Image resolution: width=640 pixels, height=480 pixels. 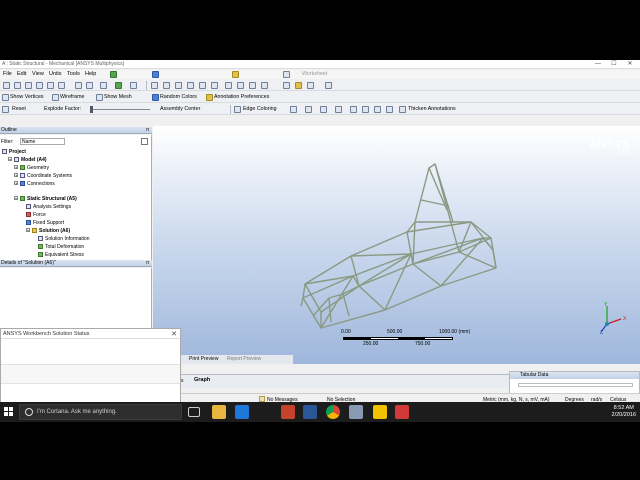 I want to click on tree-item-model: − Model (A4), so click(x=27, y=160).